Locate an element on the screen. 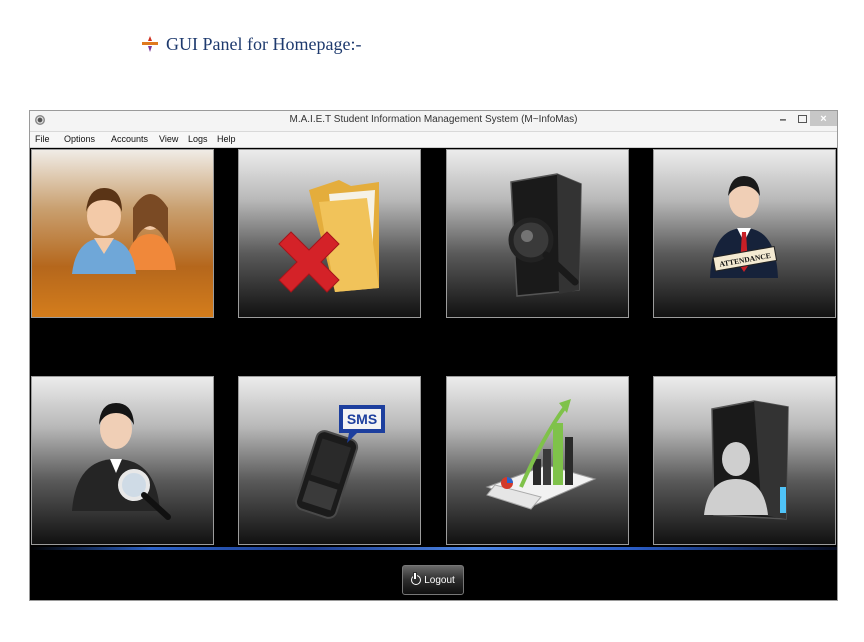 This screenshot has height=642, width=864. document-heading: GUI Panel for Homepage:- is located at coordinates (251, 44).